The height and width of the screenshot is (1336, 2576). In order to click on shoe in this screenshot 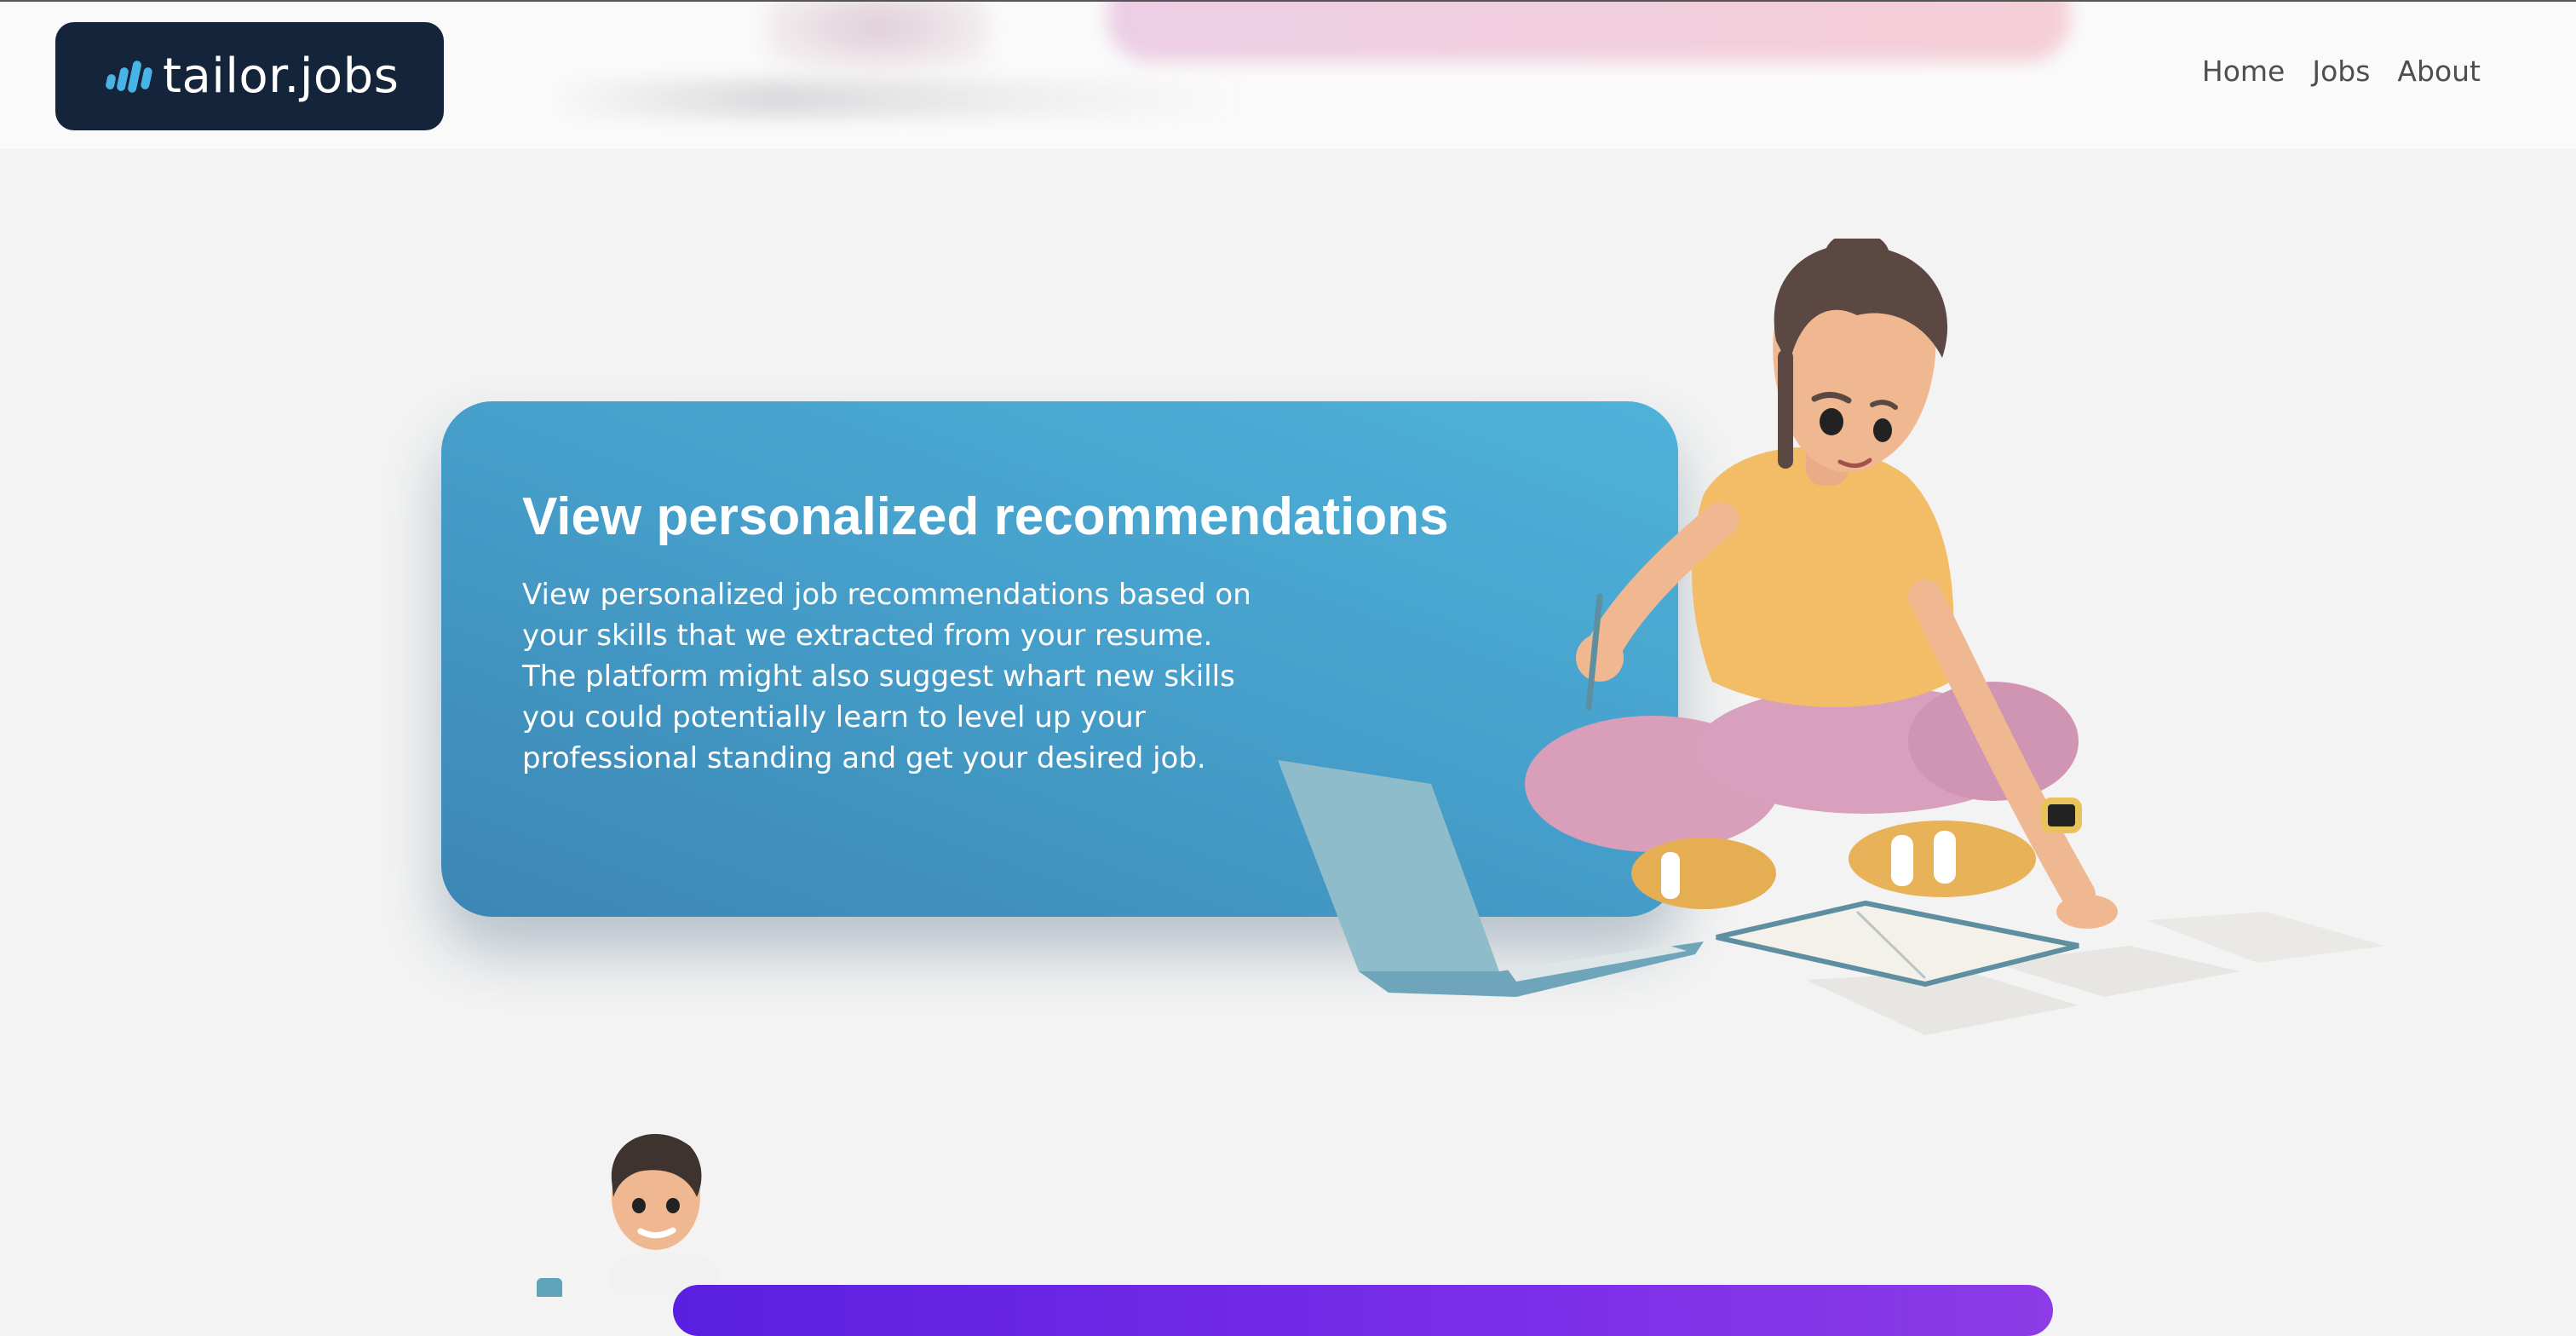, I will do `click(1703, 873)`.